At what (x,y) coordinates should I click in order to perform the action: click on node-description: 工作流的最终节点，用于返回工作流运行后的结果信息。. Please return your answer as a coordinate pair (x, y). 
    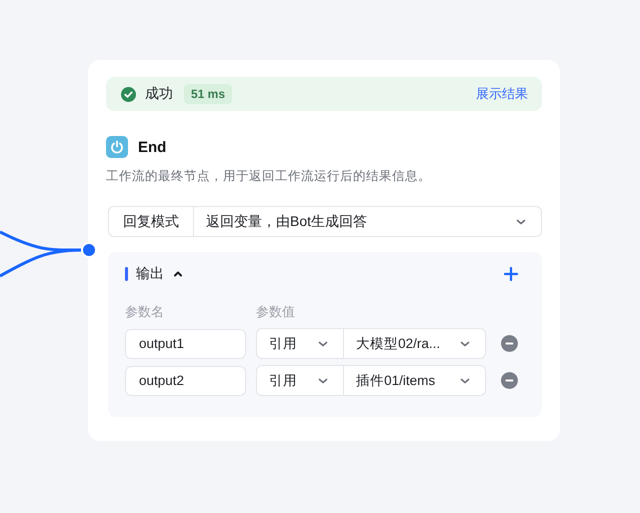
    Looking at the image, I should click on (269, 176).